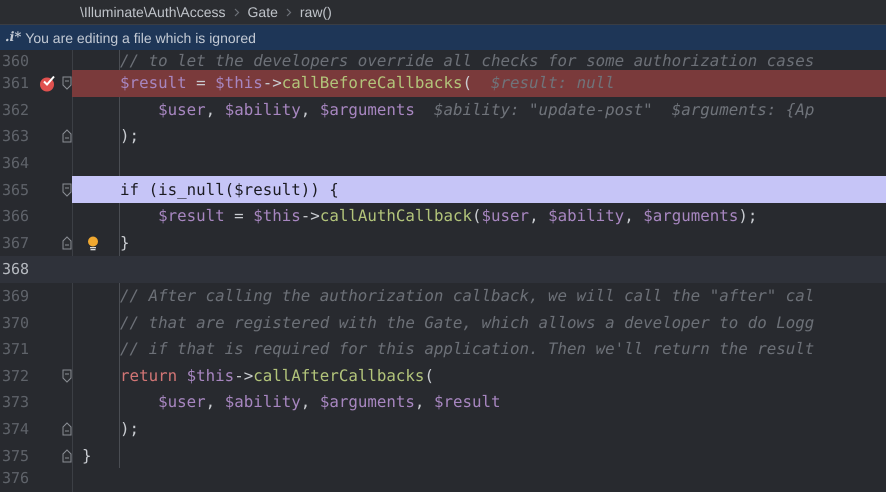 This screenshot has height=492, width=886. Describe the element at coordinates (486, 109) in the screenshot. I see `code-line: $user, $ability, $arguments $ability: "update-post" $arguments: {Ap` at that location.